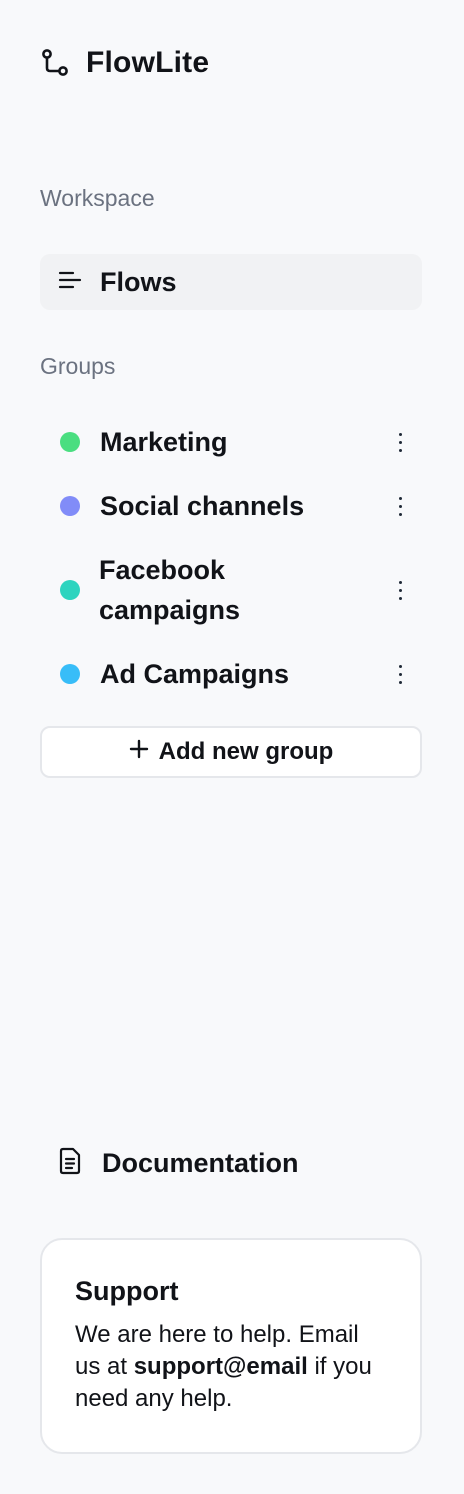 This screenshot has width=464, height=1494. I want to click on documentation-label: Documentation, so click(200, 1162).